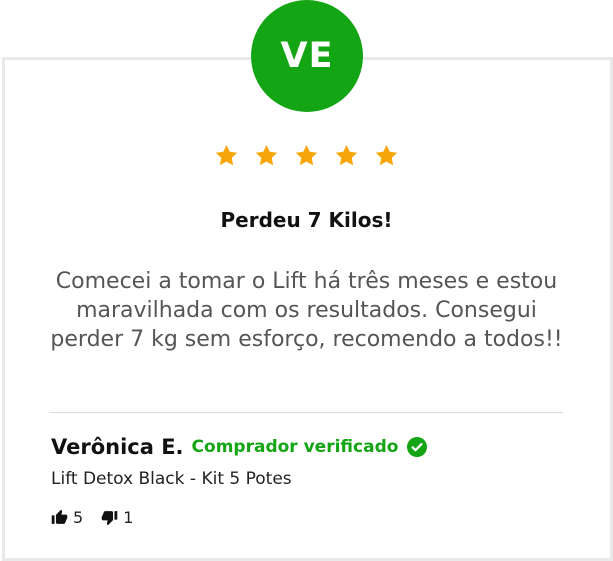 The height and width of the screenshot is (561, 613). What do you see at coordinates (78, 517) in the screenshot?
I see `thumbs-up-count: 5` at bounding box center [78, 517].